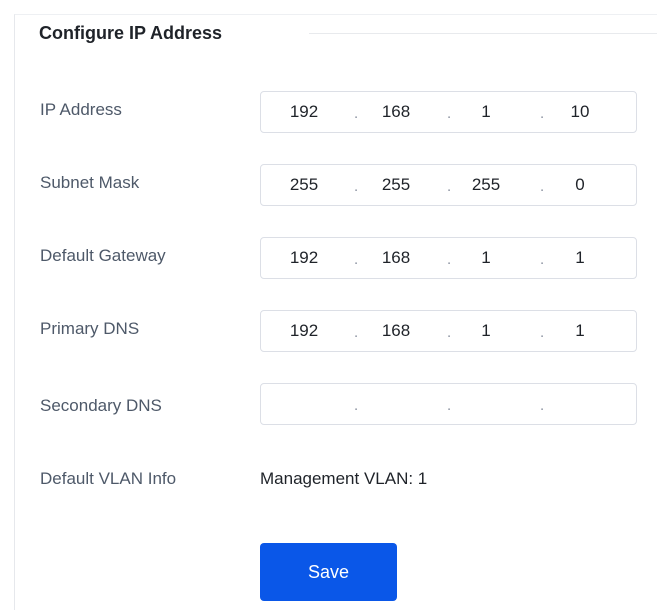  I want to click on primary-dns-label: Primary DNS, so click(90, 328).